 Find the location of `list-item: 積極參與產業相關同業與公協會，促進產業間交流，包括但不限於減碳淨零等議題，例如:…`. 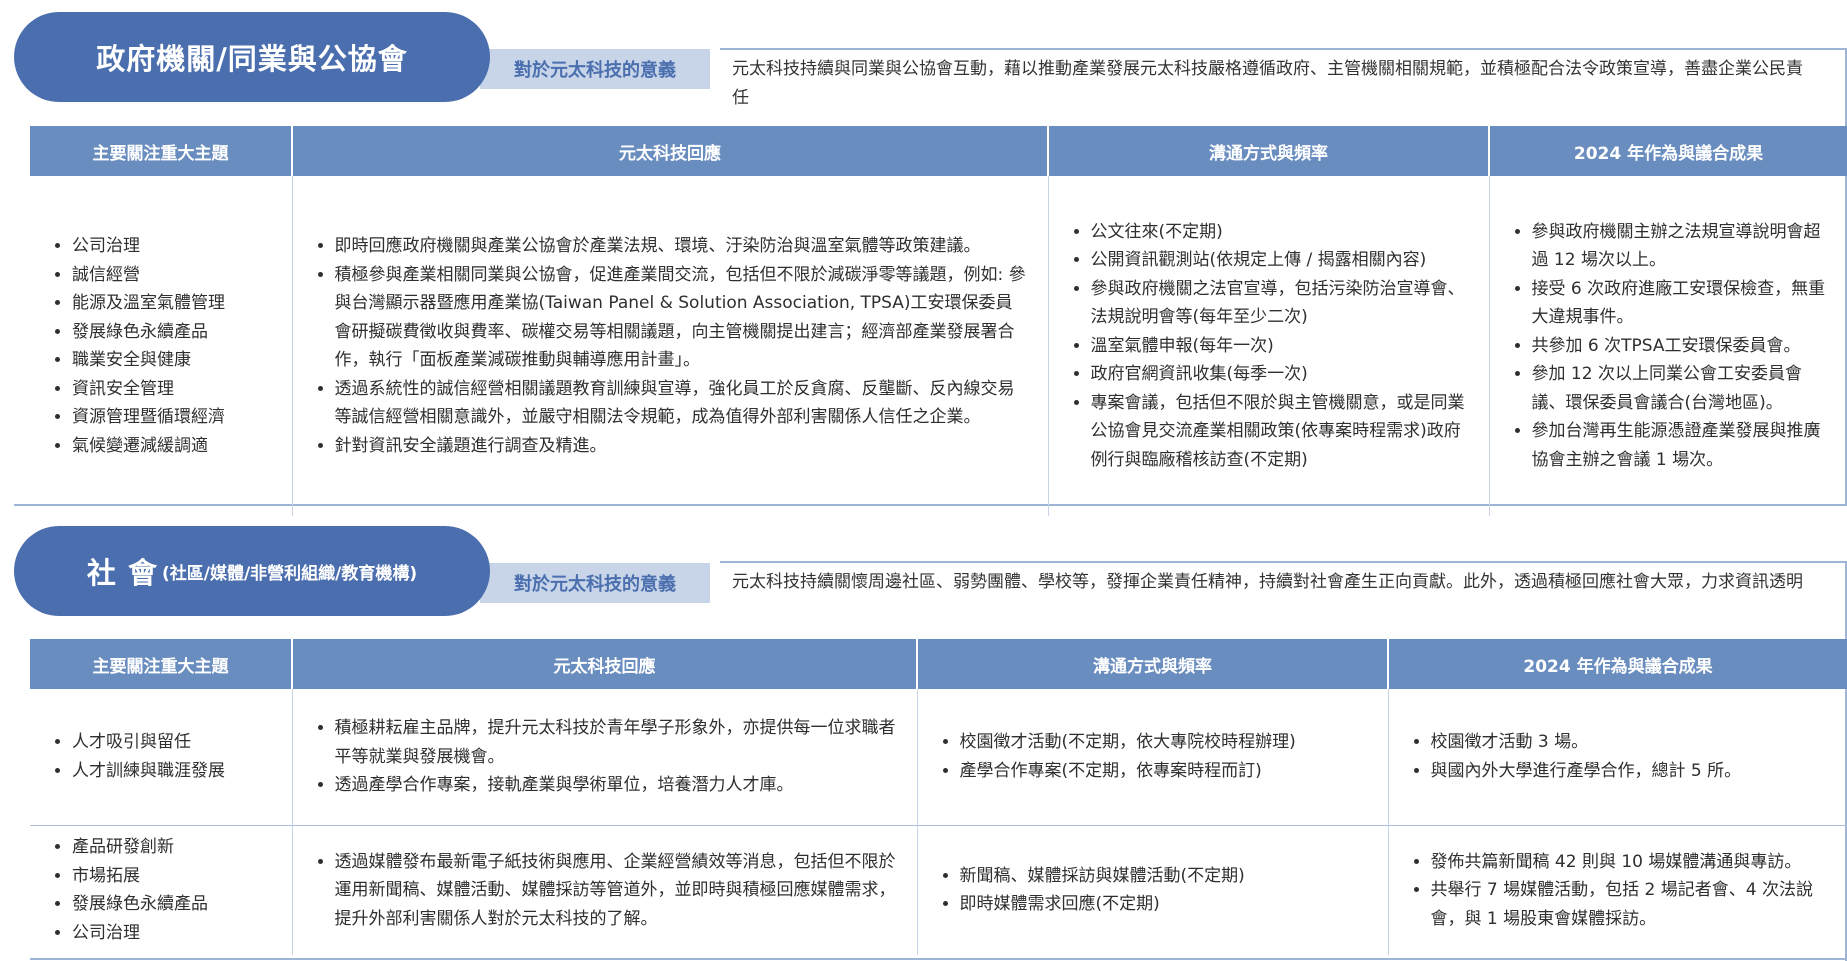

list-item: 積極參與產業相關同業與公協會，促進產業間交流，包括但不限於減碳淨零等議題，例如:… is located at coordinates (682, 318).